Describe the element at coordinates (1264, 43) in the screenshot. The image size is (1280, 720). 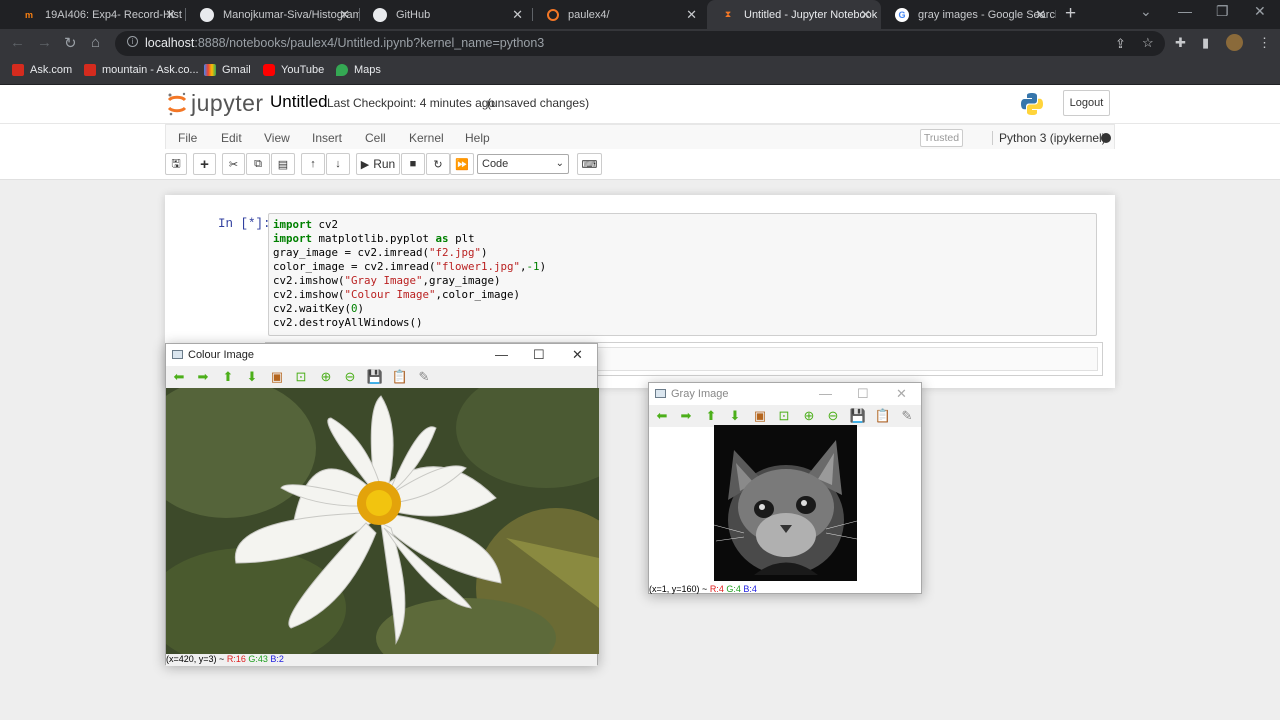
I see `menu-kebab-icon: ⋮` at that location.